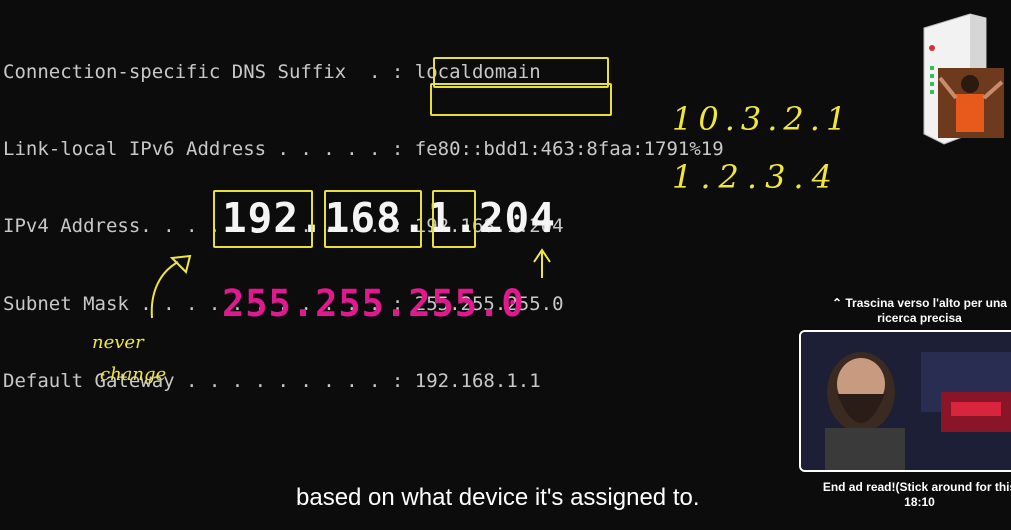 The width and height of the screenshot is (1011, 530). What do you see at coordinates (521, 99) in the screenshot?
I see `subnet-highlight-box` at bounding box center [521, 99].